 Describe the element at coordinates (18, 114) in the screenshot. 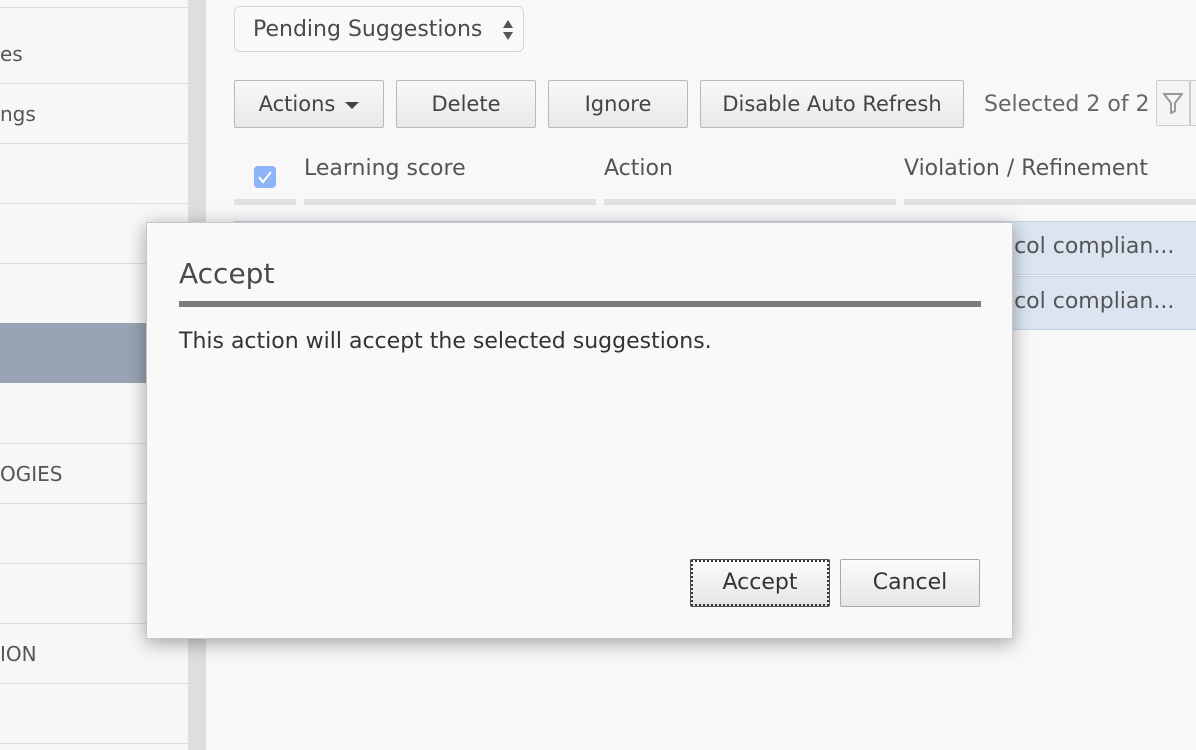

I see `sidebar-item-label: ngs` at that location.